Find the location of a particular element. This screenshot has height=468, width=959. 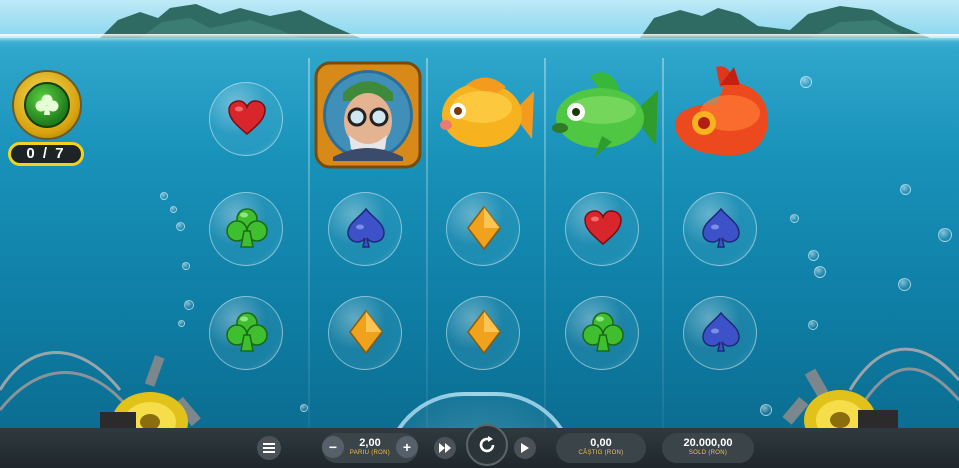

green-fish-symbol-icon is located at coordinates (605, 117).